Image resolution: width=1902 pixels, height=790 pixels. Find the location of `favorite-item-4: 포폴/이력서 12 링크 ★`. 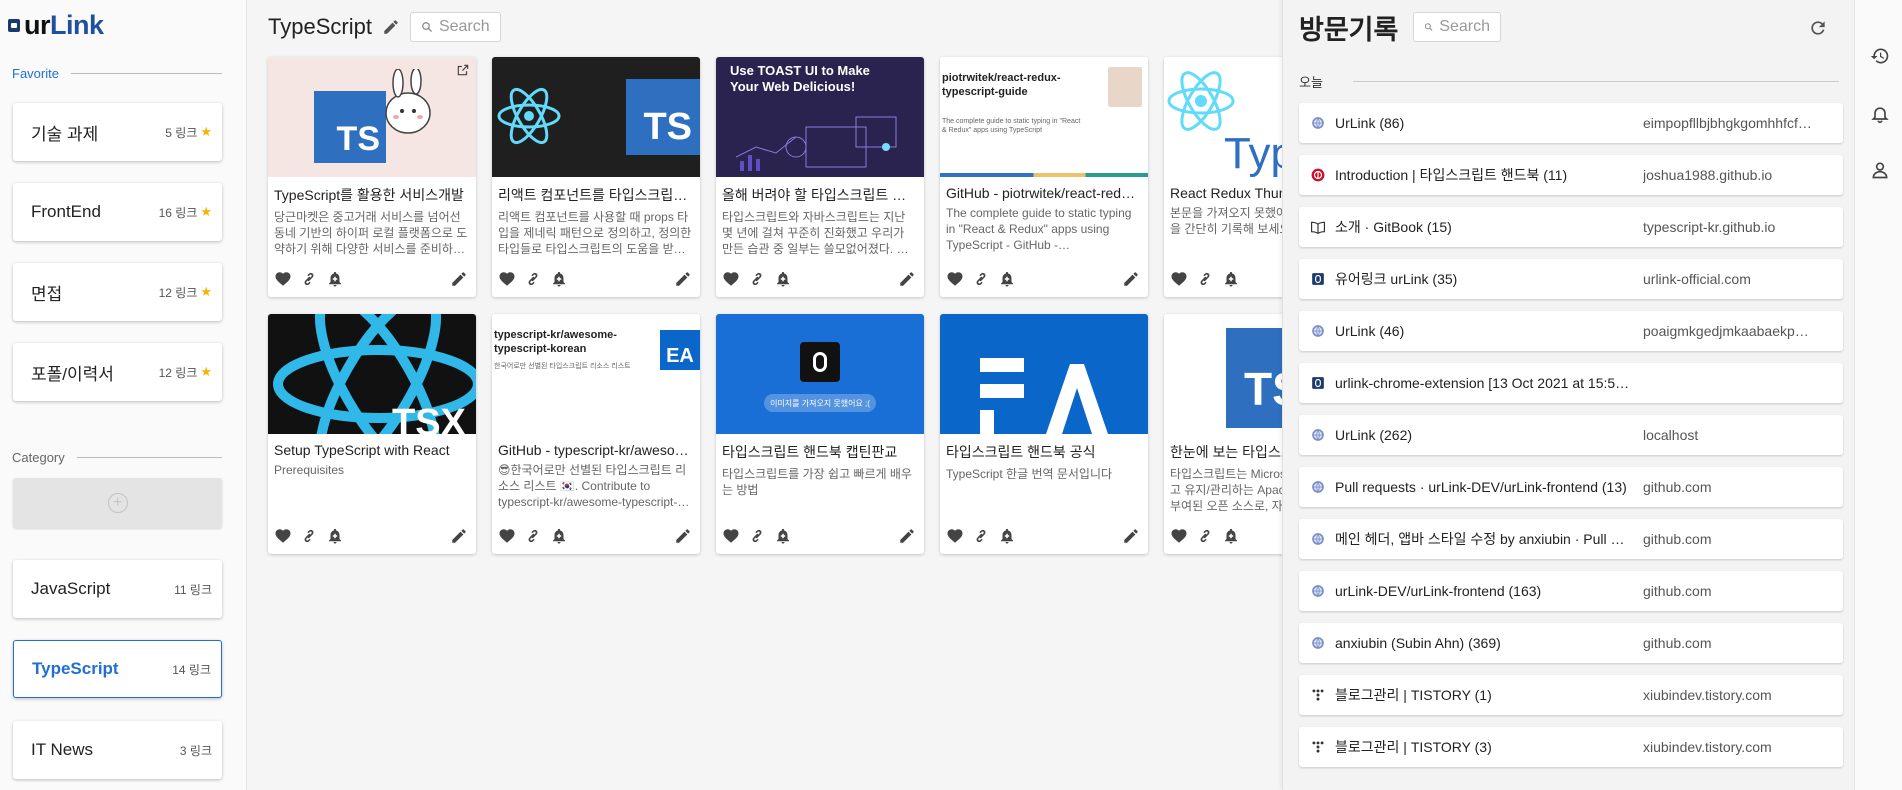

favorite-item-4: 포폴/이력서 12 링크 ★ is located at coordinates (117, 372).